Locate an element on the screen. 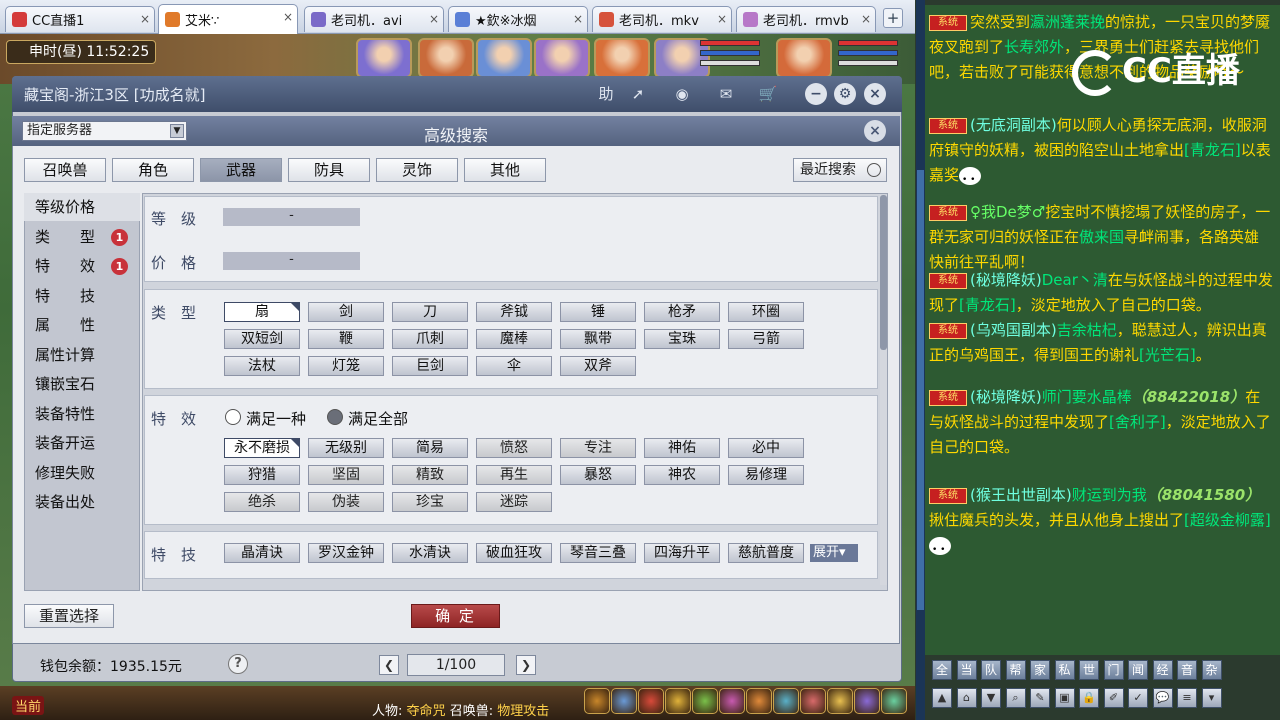 Image resolution: width=1280 pixels, height=720 pixels. effects-option: 必中 is located at coordinates (766, 448).